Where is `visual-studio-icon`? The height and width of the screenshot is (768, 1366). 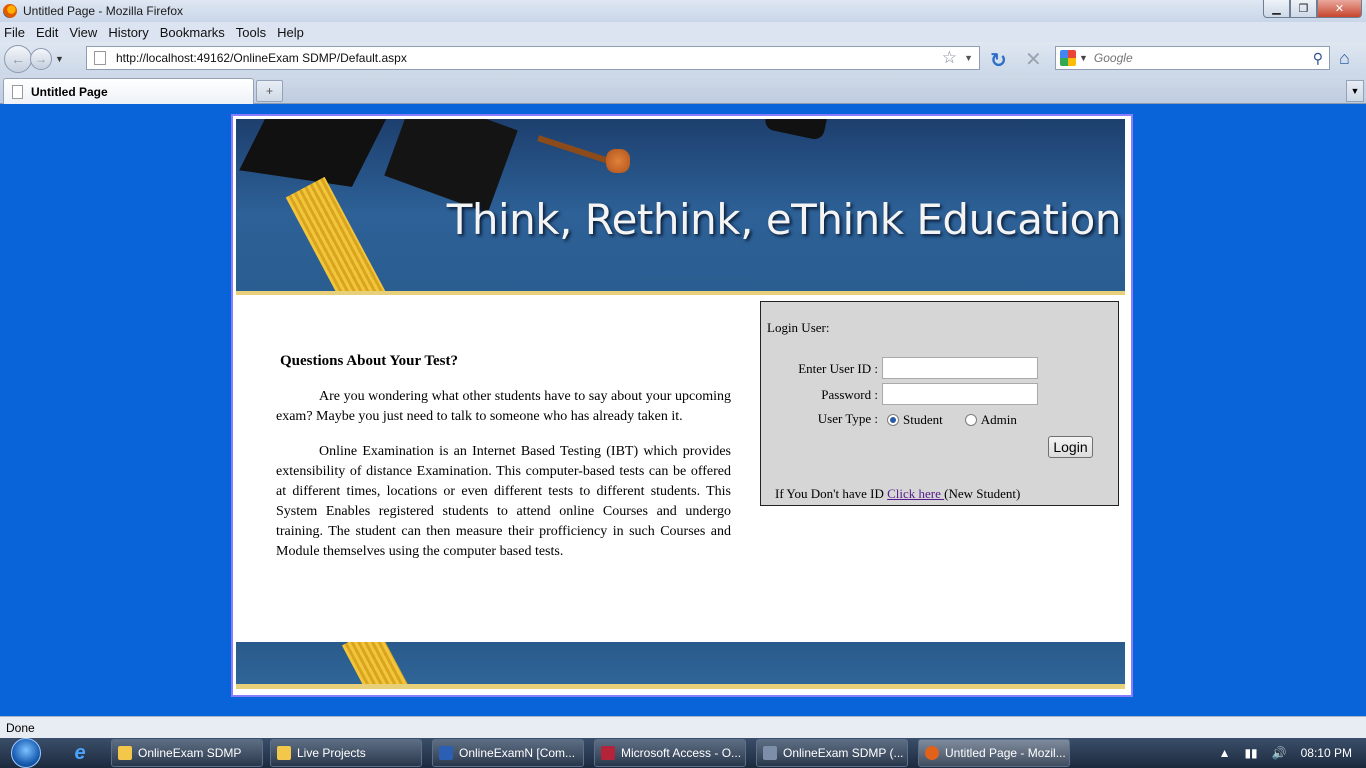 visual-studio-icon is located at coordinates (770, 753).